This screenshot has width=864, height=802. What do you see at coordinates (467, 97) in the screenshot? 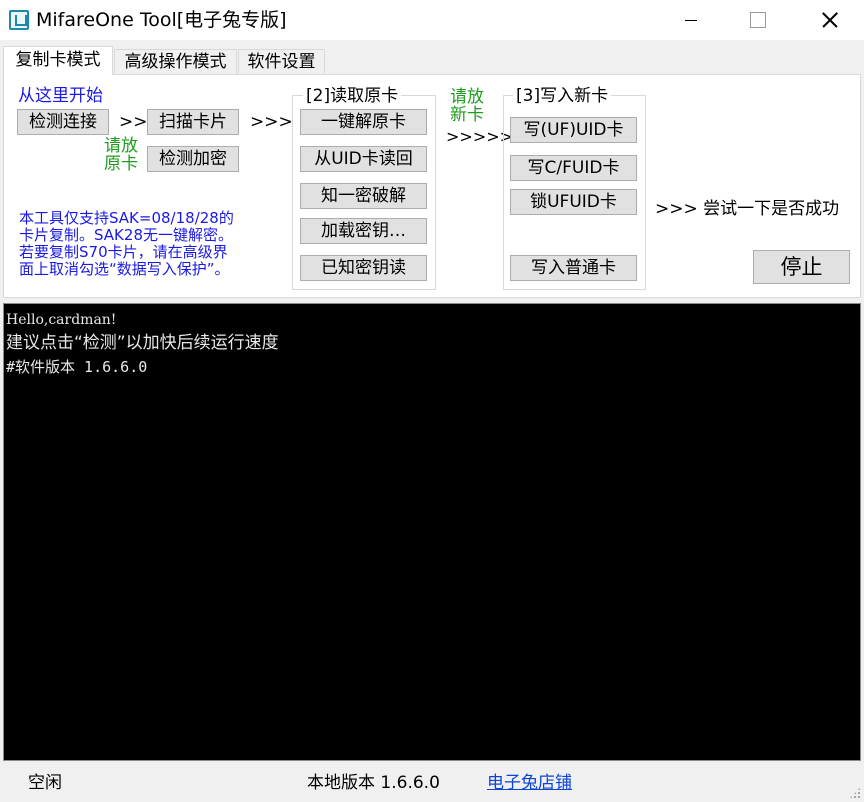
I see `place-new-hint-1: 请放` at bounding box center [467, 97].